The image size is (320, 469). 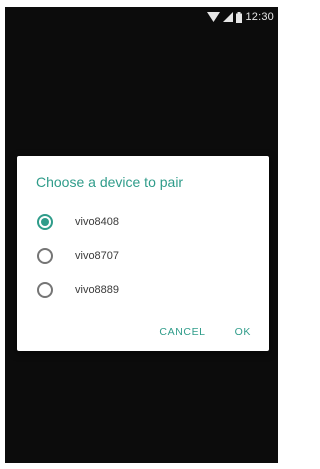 What do you see at coordinates (143, 222) in the screenshot?
I see `device-option: vivo8408` at bounding box center [143, 222].